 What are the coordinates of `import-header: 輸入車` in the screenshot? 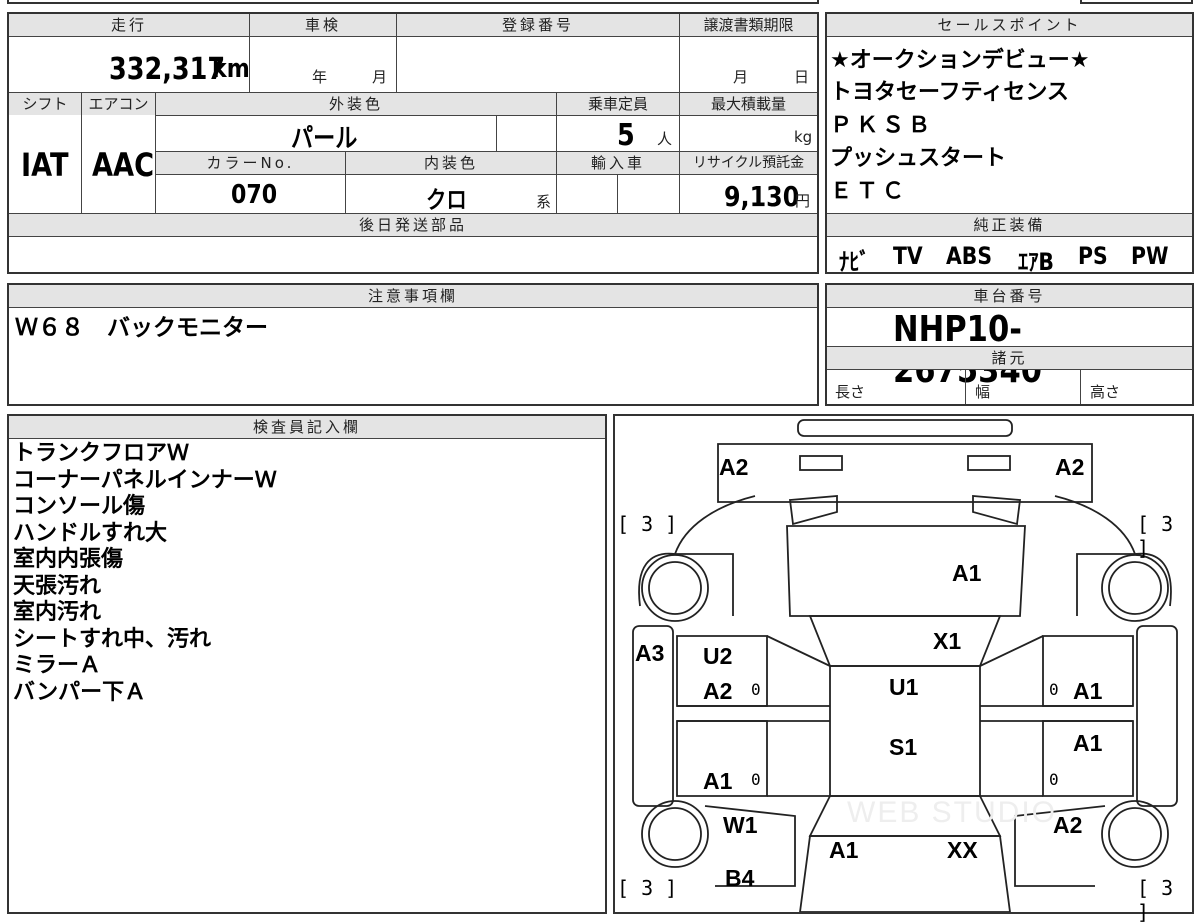 It's located at (618, 163).